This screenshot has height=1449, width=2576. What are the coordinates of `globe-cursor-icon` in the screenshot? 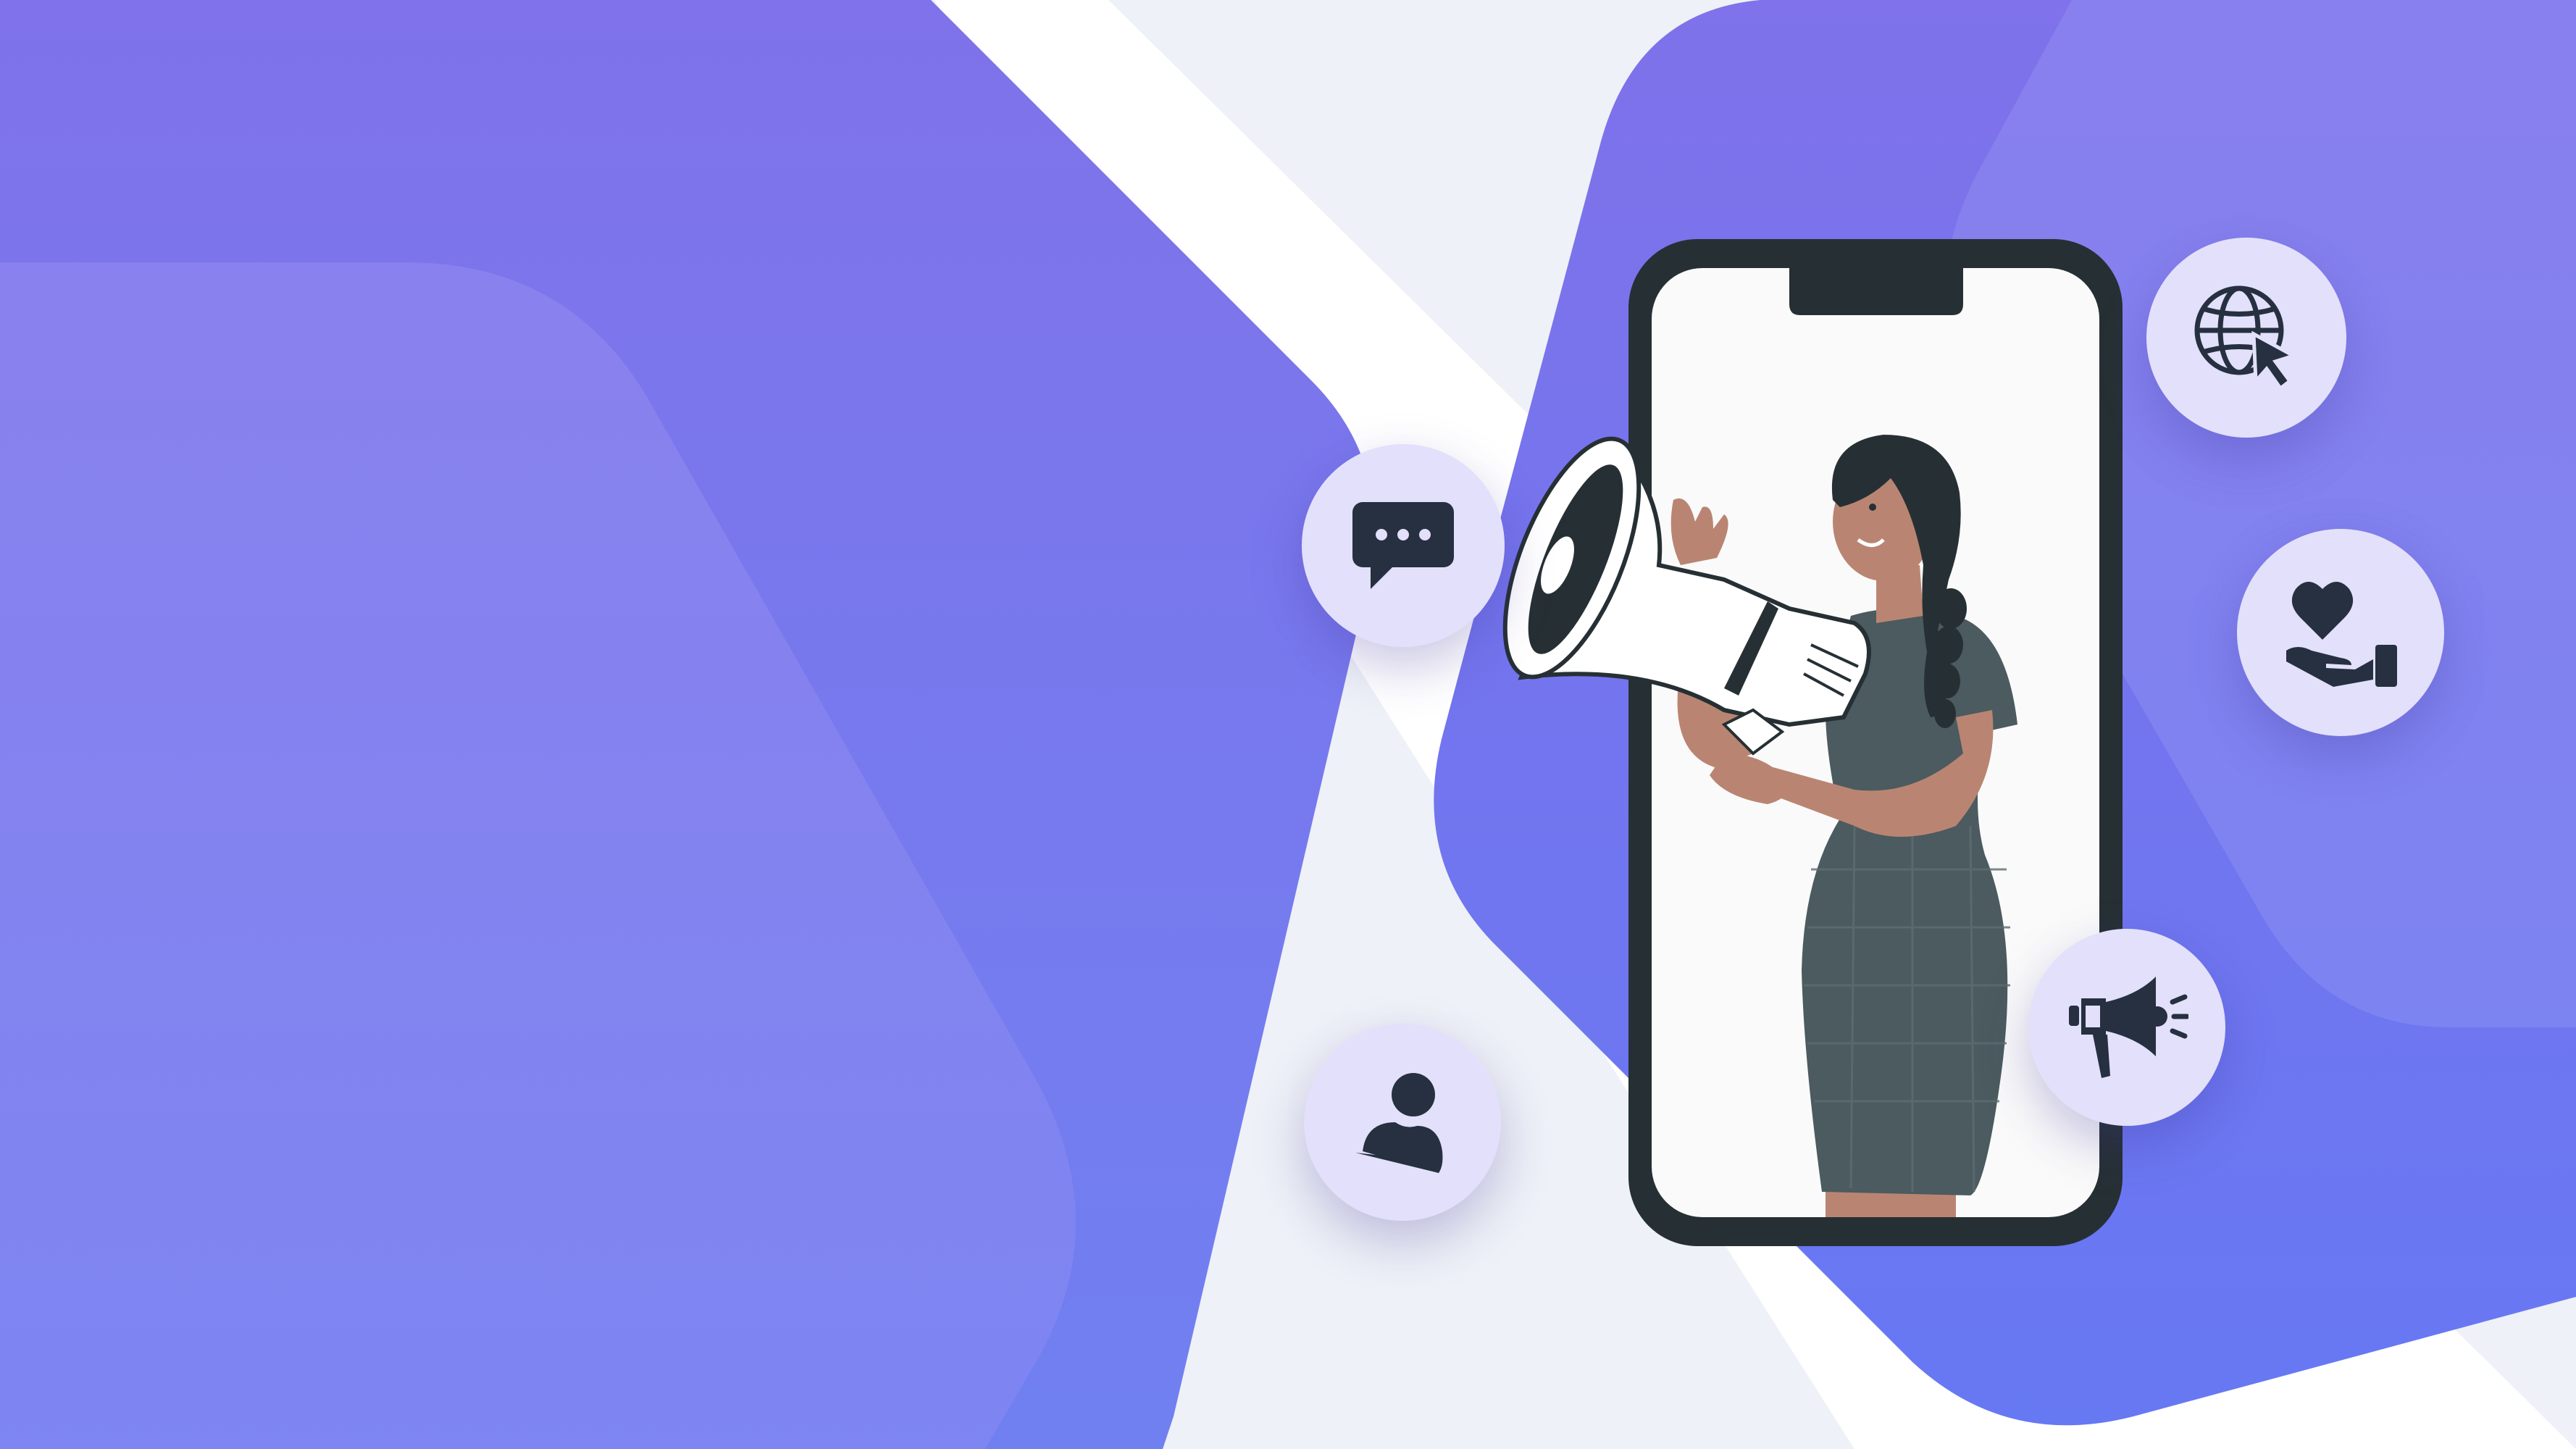 It's located at (2246, 338).